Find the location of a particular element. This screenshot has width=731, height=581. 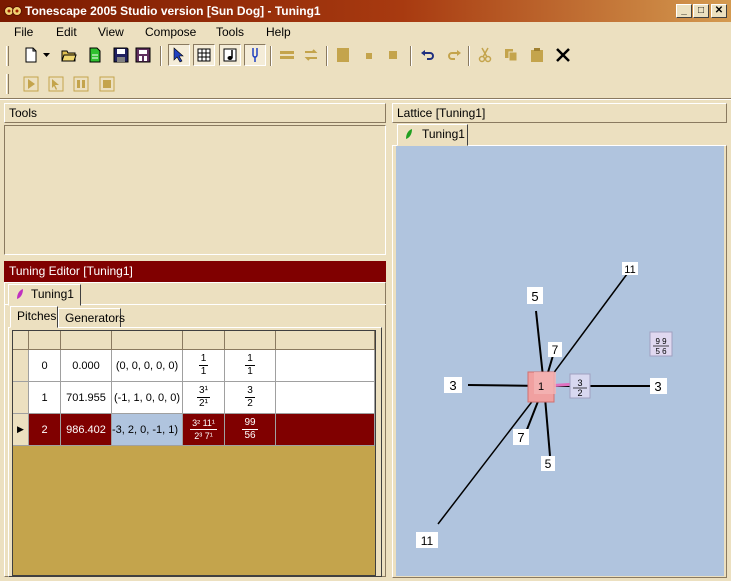

redo-button is located at coordinates (454, 55).